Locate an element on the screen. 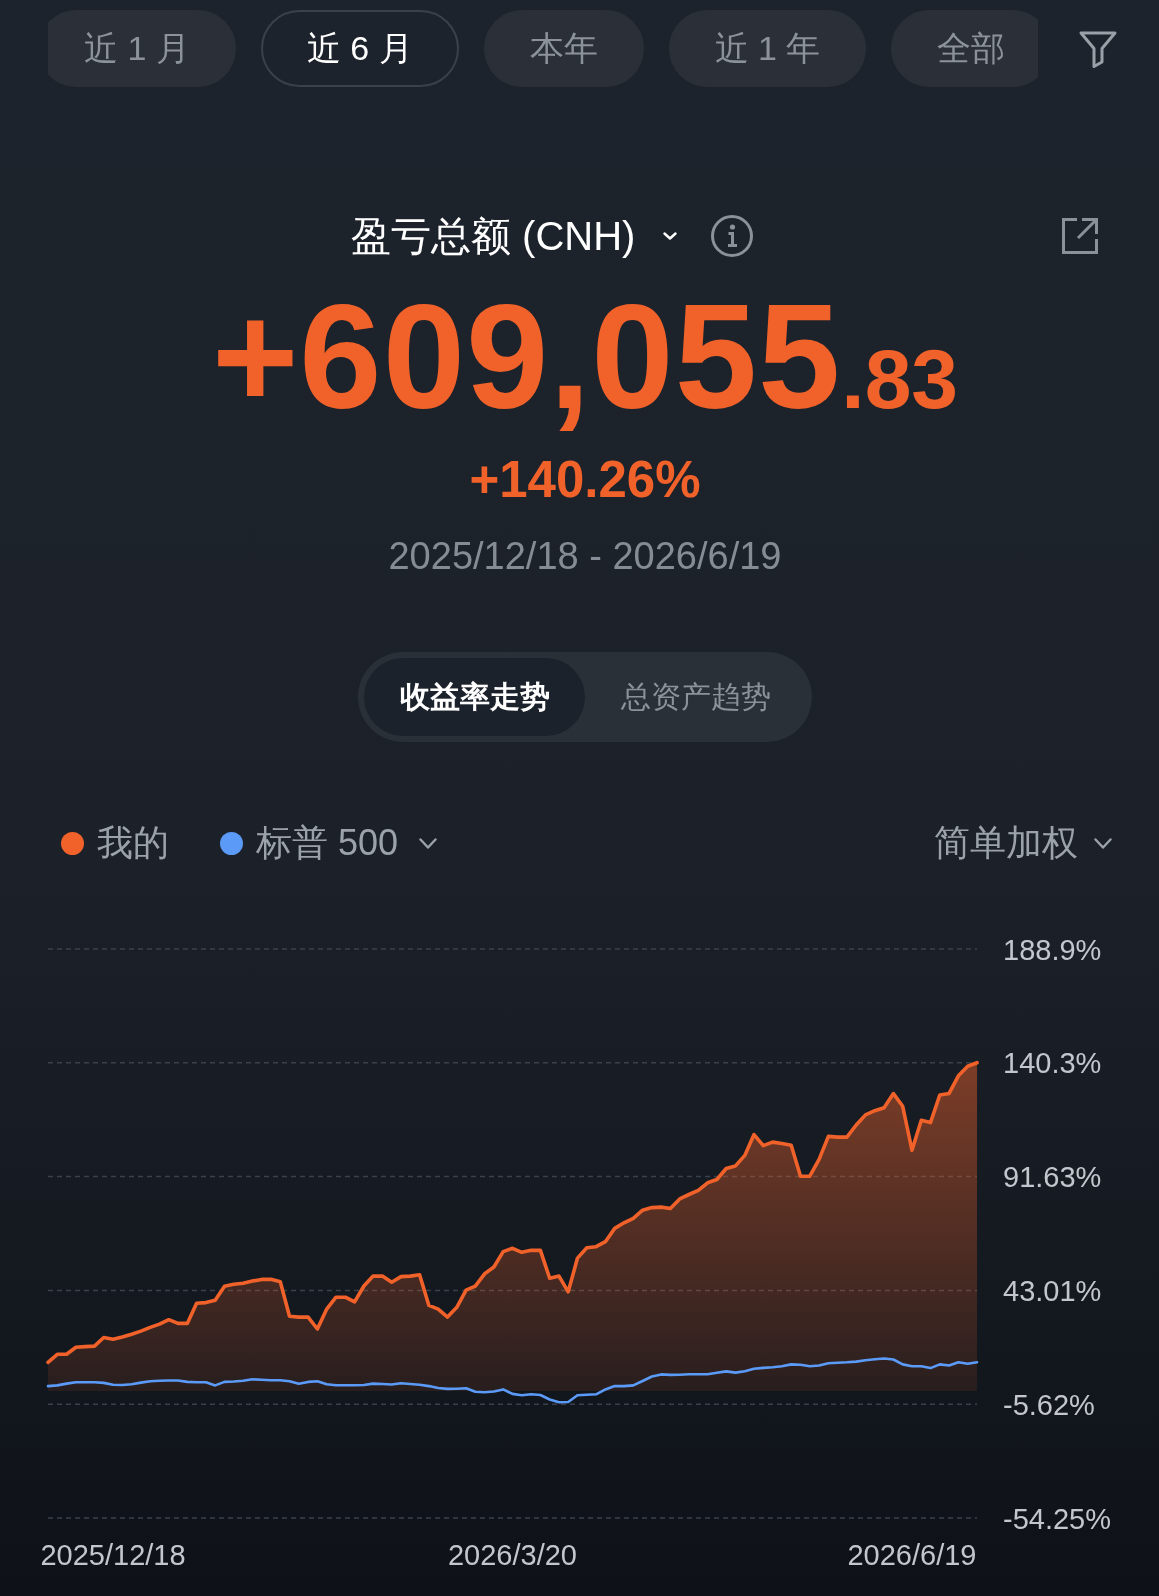 Image resolution: width=1159 pixels, height=1596 pixels. period-tab: 近 1 年 is located at coordinates (767, 48).